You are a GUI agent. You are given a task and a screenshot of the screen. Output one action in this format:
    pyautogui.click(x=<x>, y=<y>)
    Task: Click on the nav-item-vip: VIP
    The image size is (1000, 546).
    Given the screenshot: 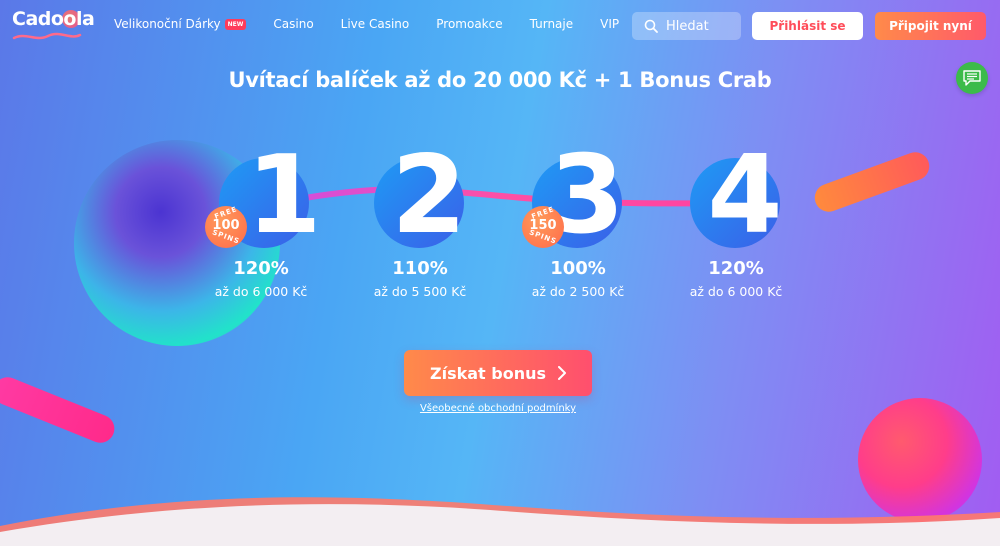 What is the action you would take?
    pyautogui.click(x=609, y=24)
    